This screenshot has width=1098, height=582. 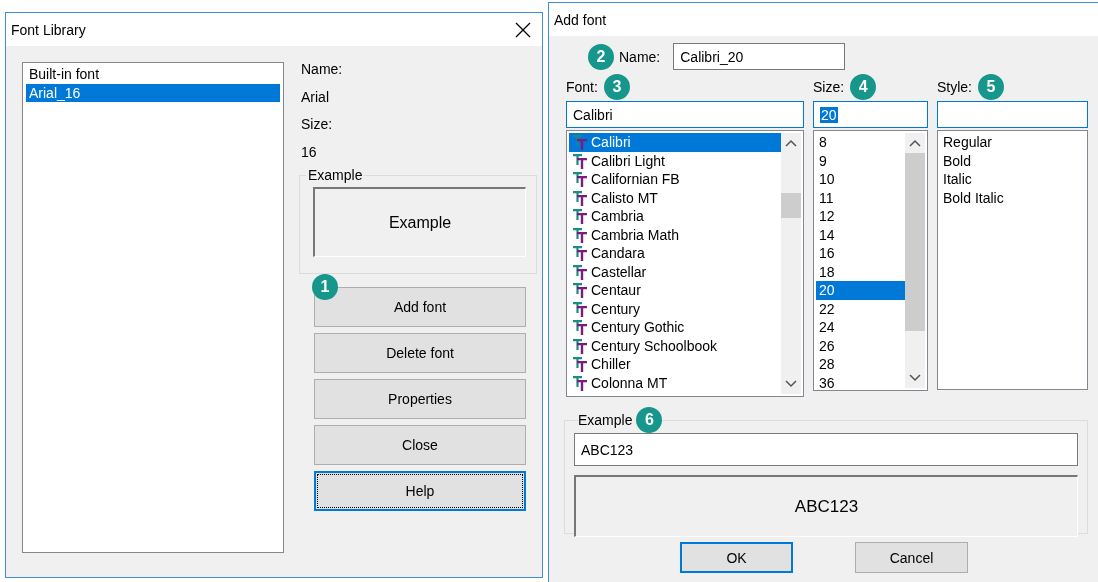 What do you see at coordinates (325, 287) in the screenshot?
I see `step-number-badge: 1` at bounding box center [325, 287].